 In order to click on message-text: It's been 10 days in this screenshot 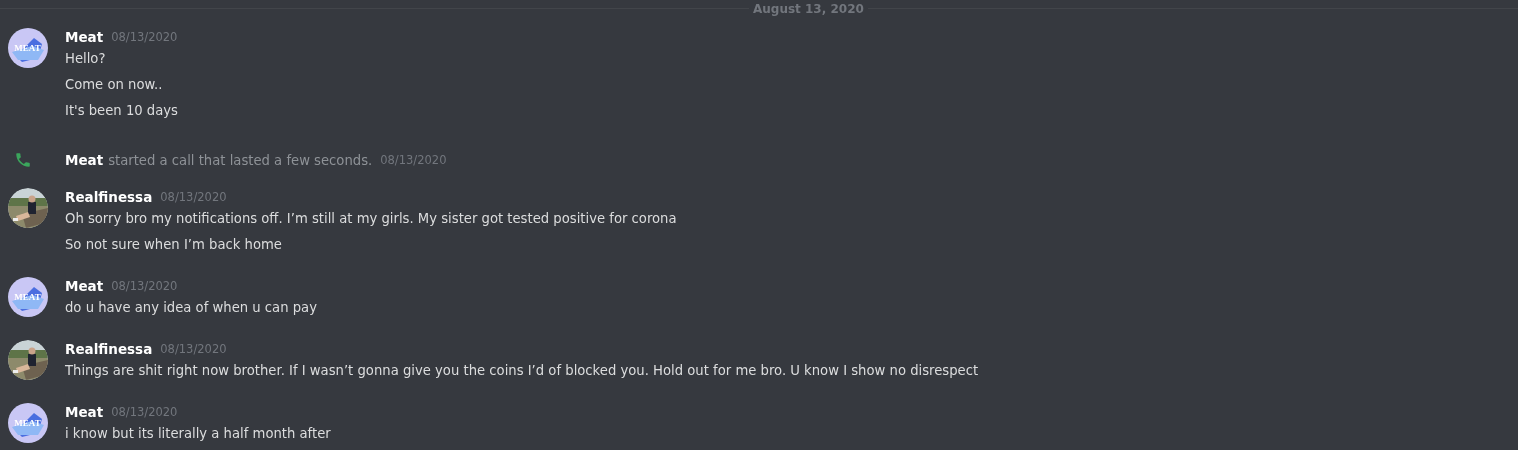, I will do `click(121, 111)`.